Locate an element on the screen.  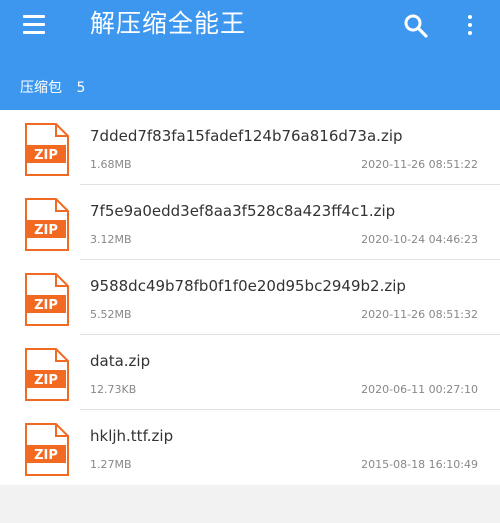
section-label: 压缩包 is located at coordinates (41, 88).